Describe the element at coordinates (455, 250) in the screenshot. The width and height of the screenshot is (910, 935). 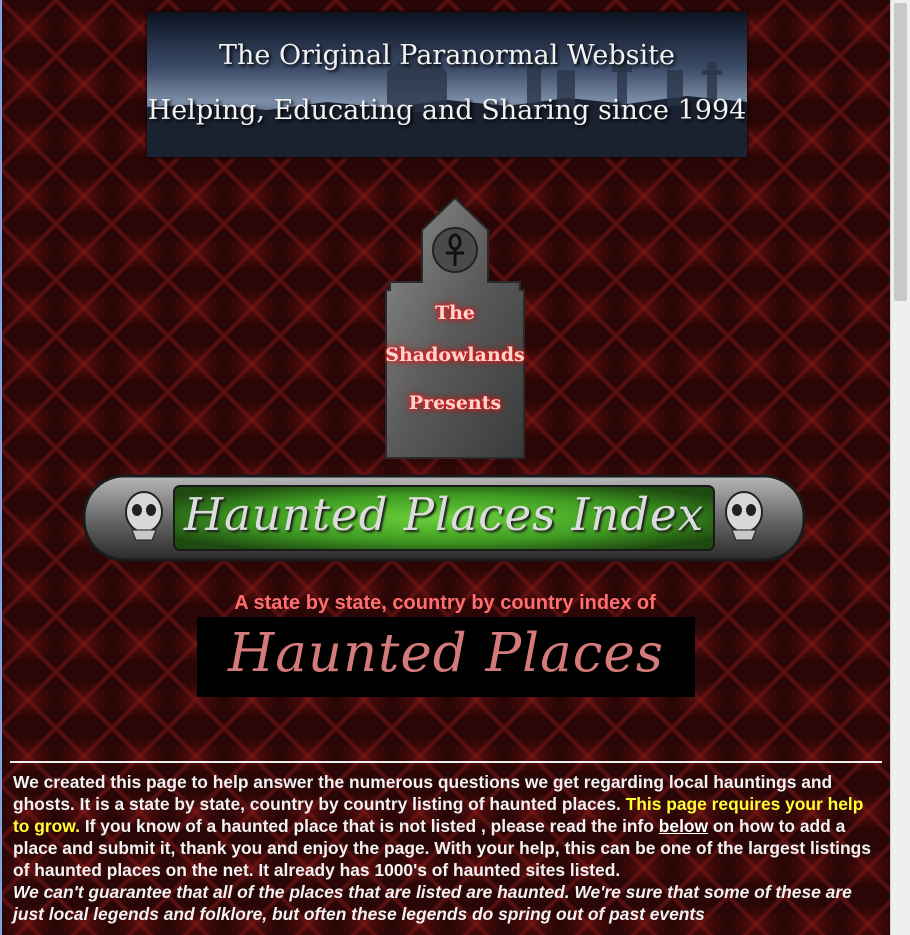
I see `ankh-icon` at that location.